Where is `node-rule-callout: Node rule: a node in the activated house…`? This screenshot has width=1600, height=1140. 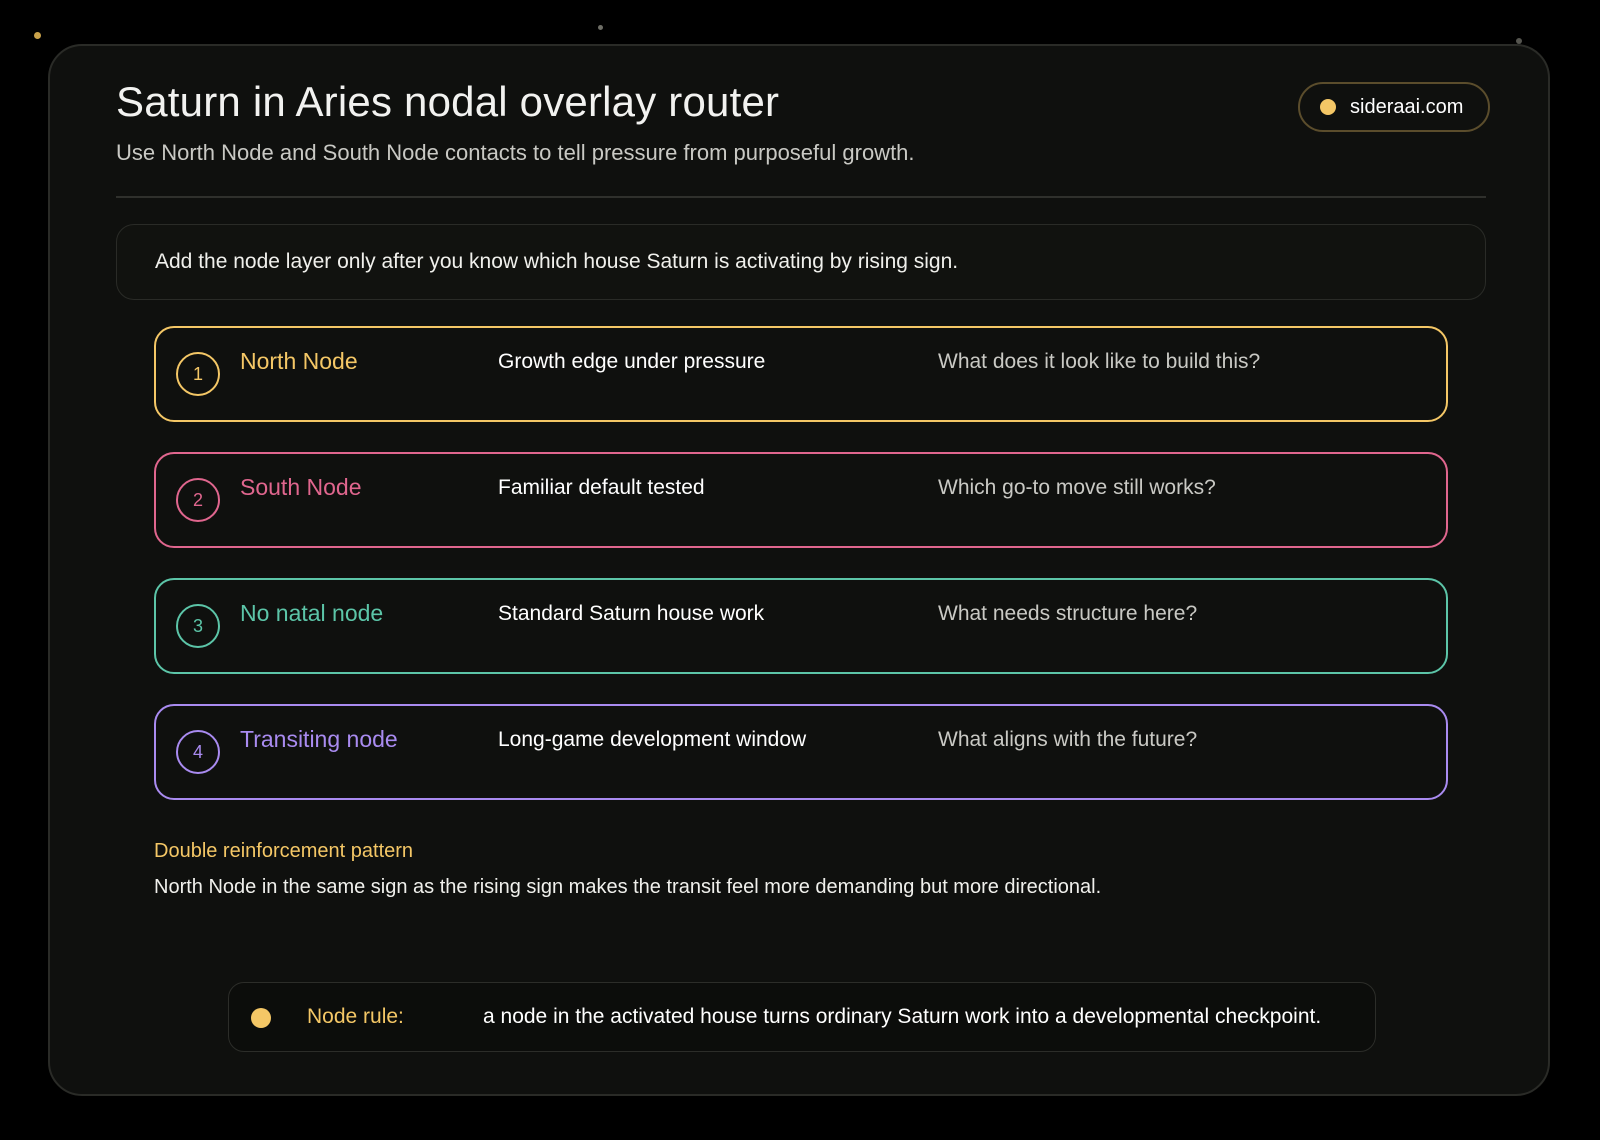 node-rule-callout: Node rule: a node in the activated house… is located at coordinates (802, 1017).